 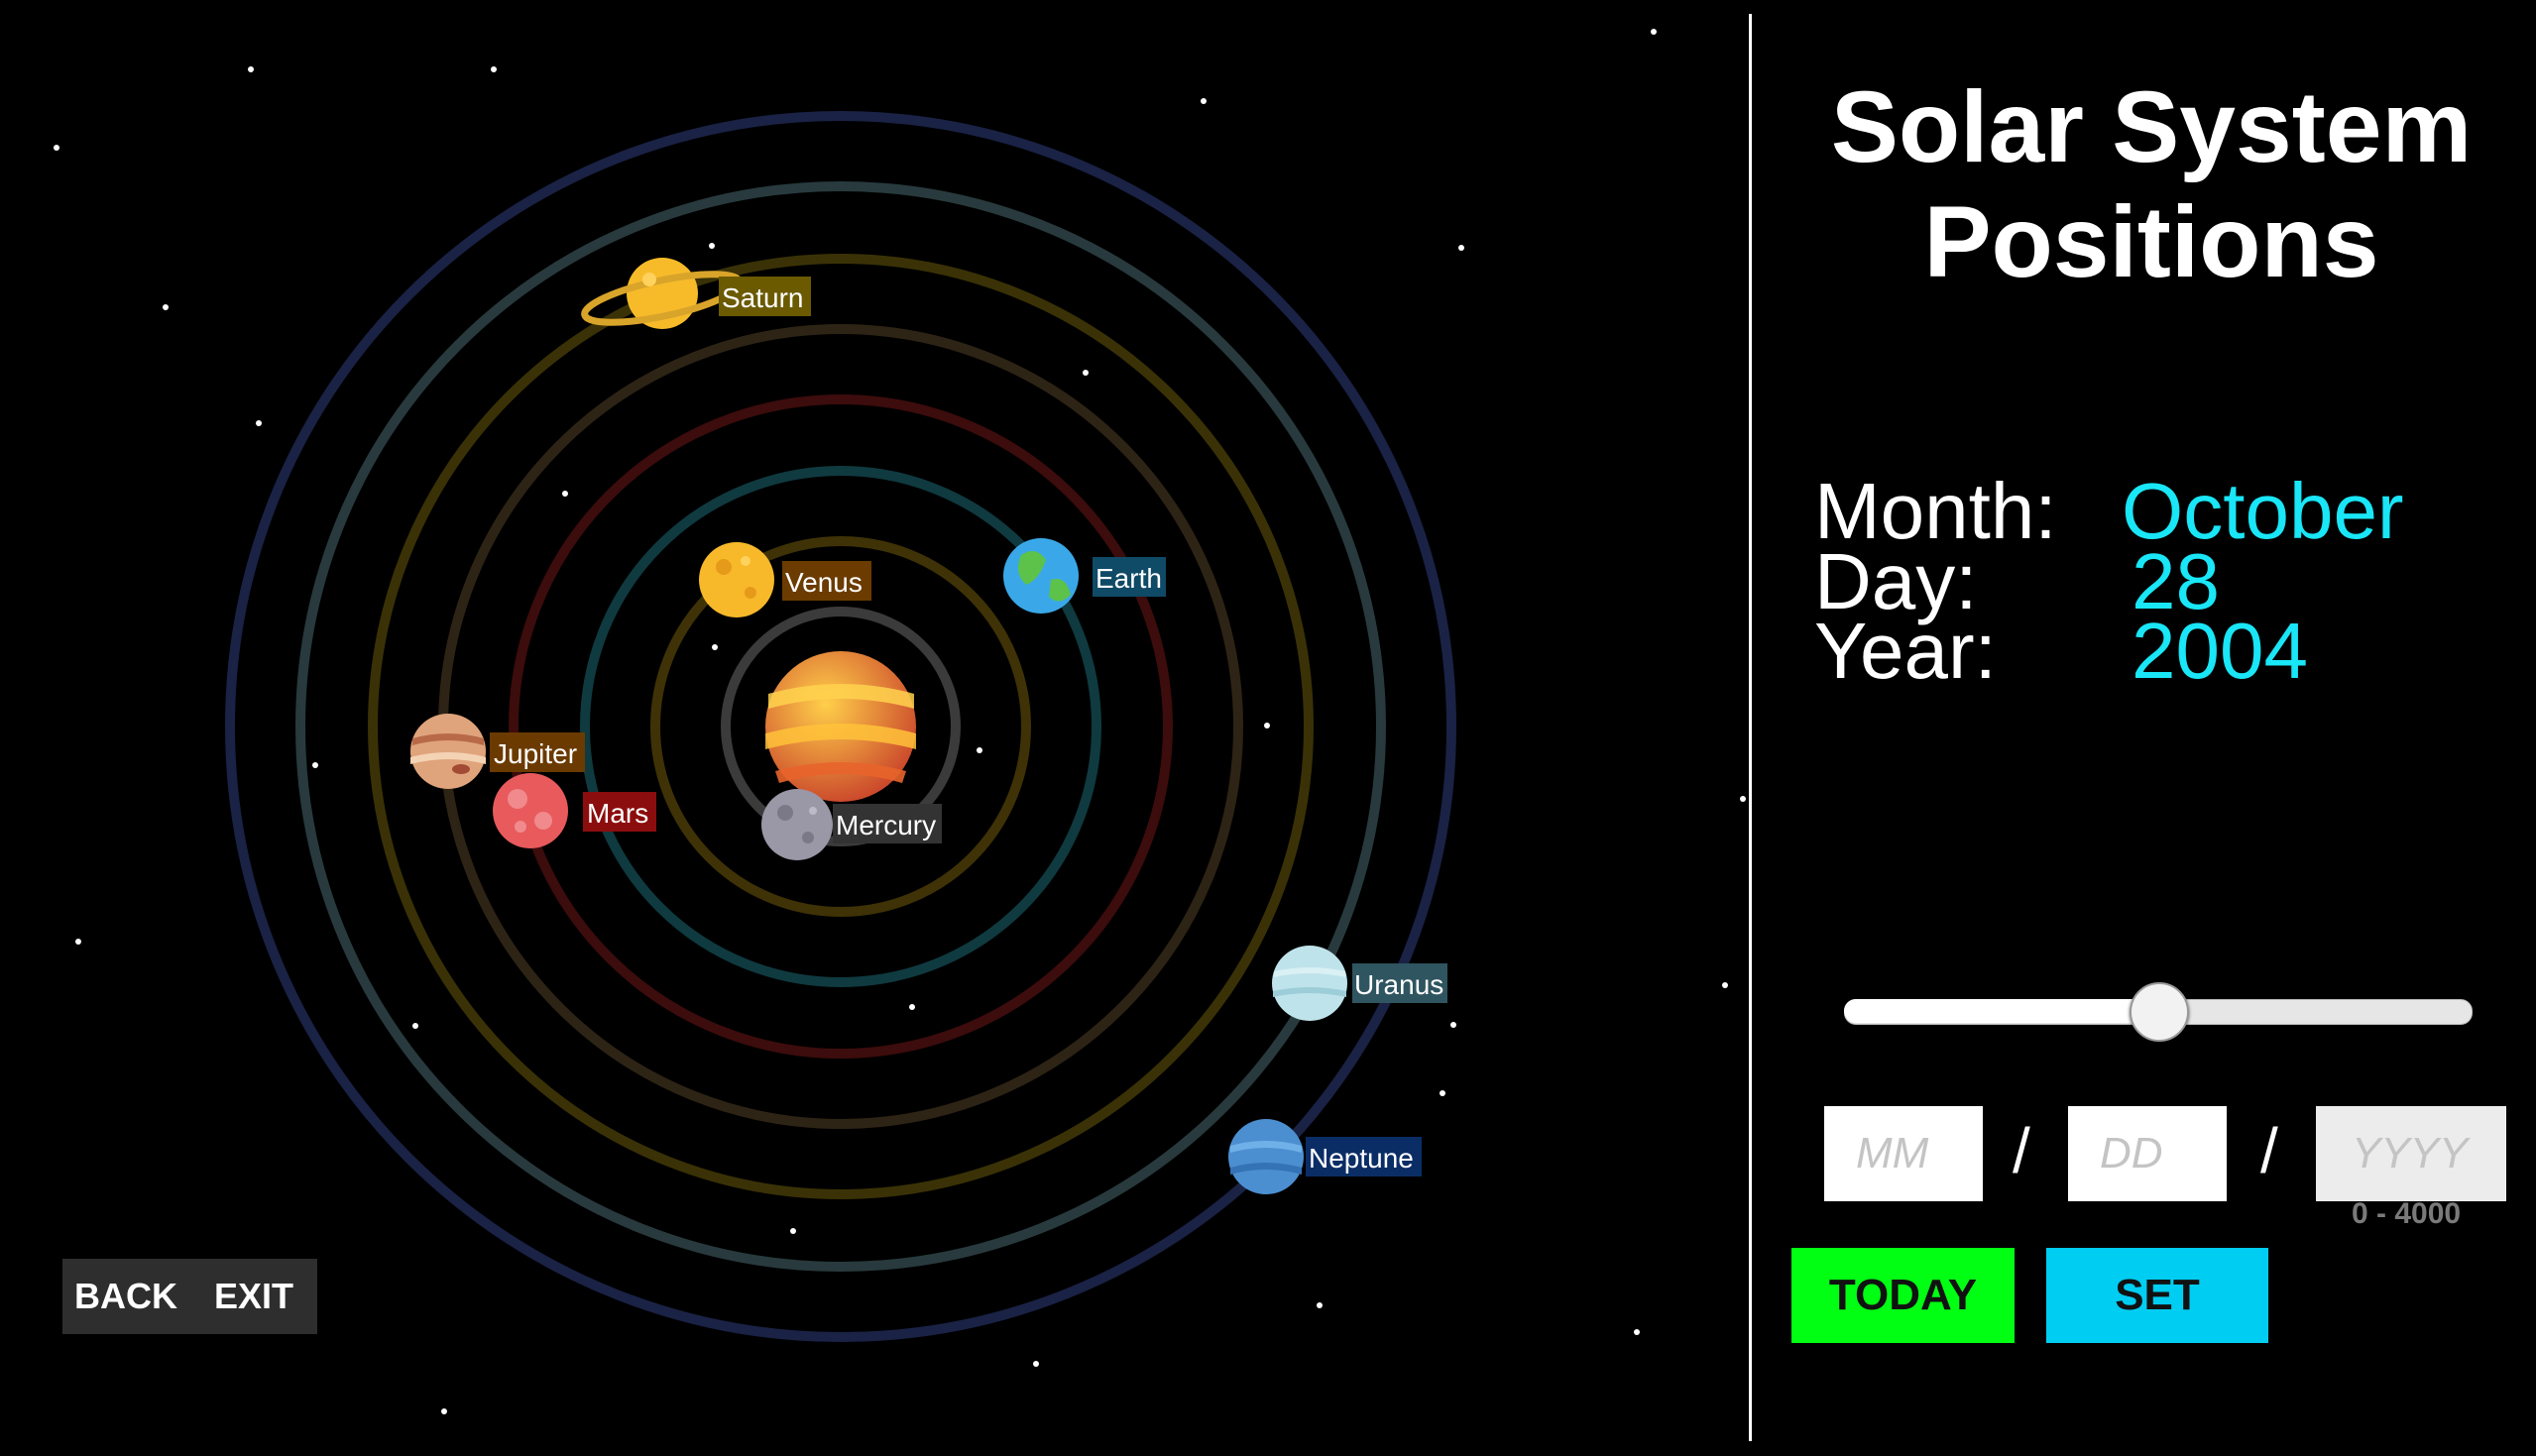 I want to click on planet-label-earth: Earth, so click(x=1128, y=578).